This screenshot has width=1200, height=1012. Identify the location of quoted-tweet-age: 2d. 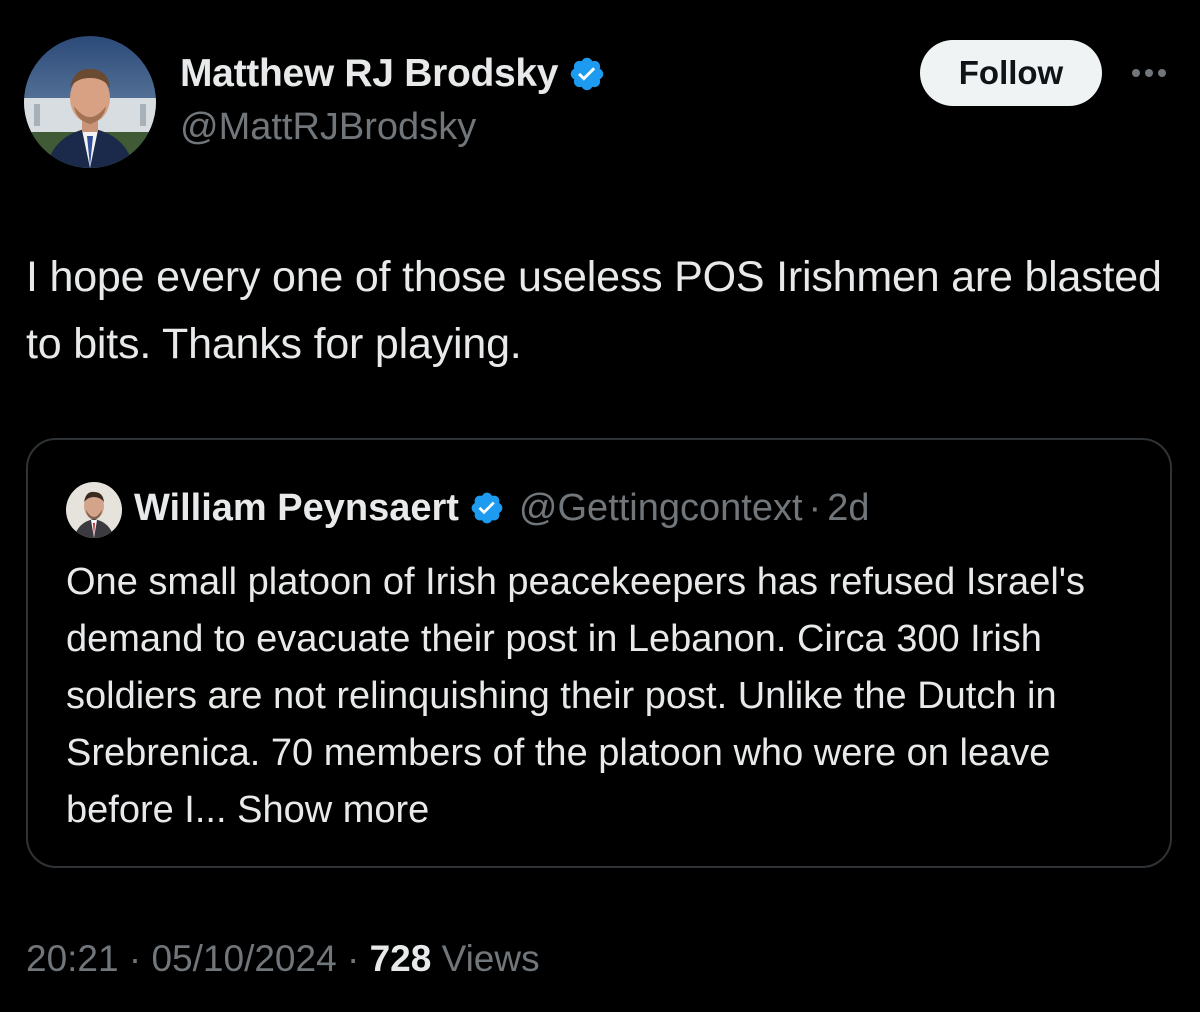
(848, 508).